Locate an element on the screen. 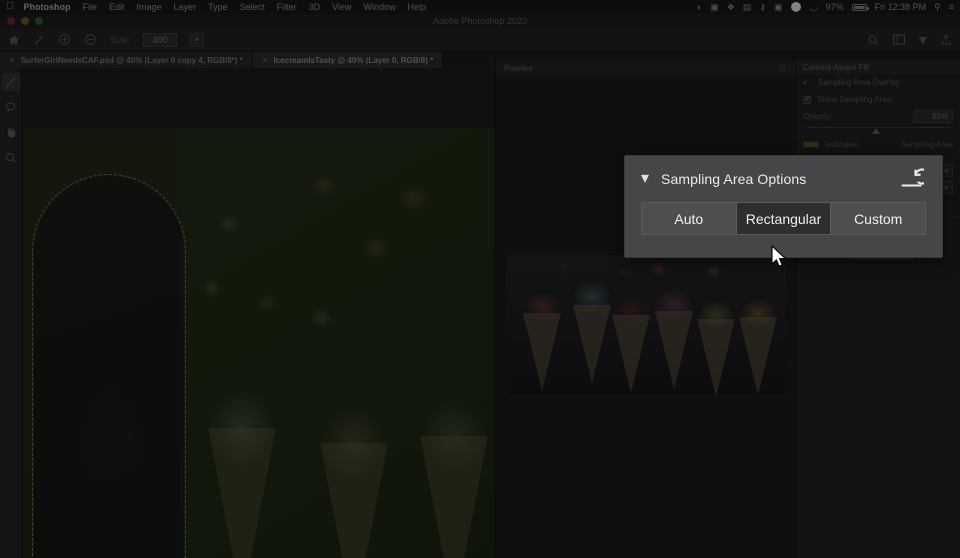 This screenshot has height=558, width=960. sampling-area-overlay-section: ▾ Sampling Area Overlay is located at coordinates (878, 82).